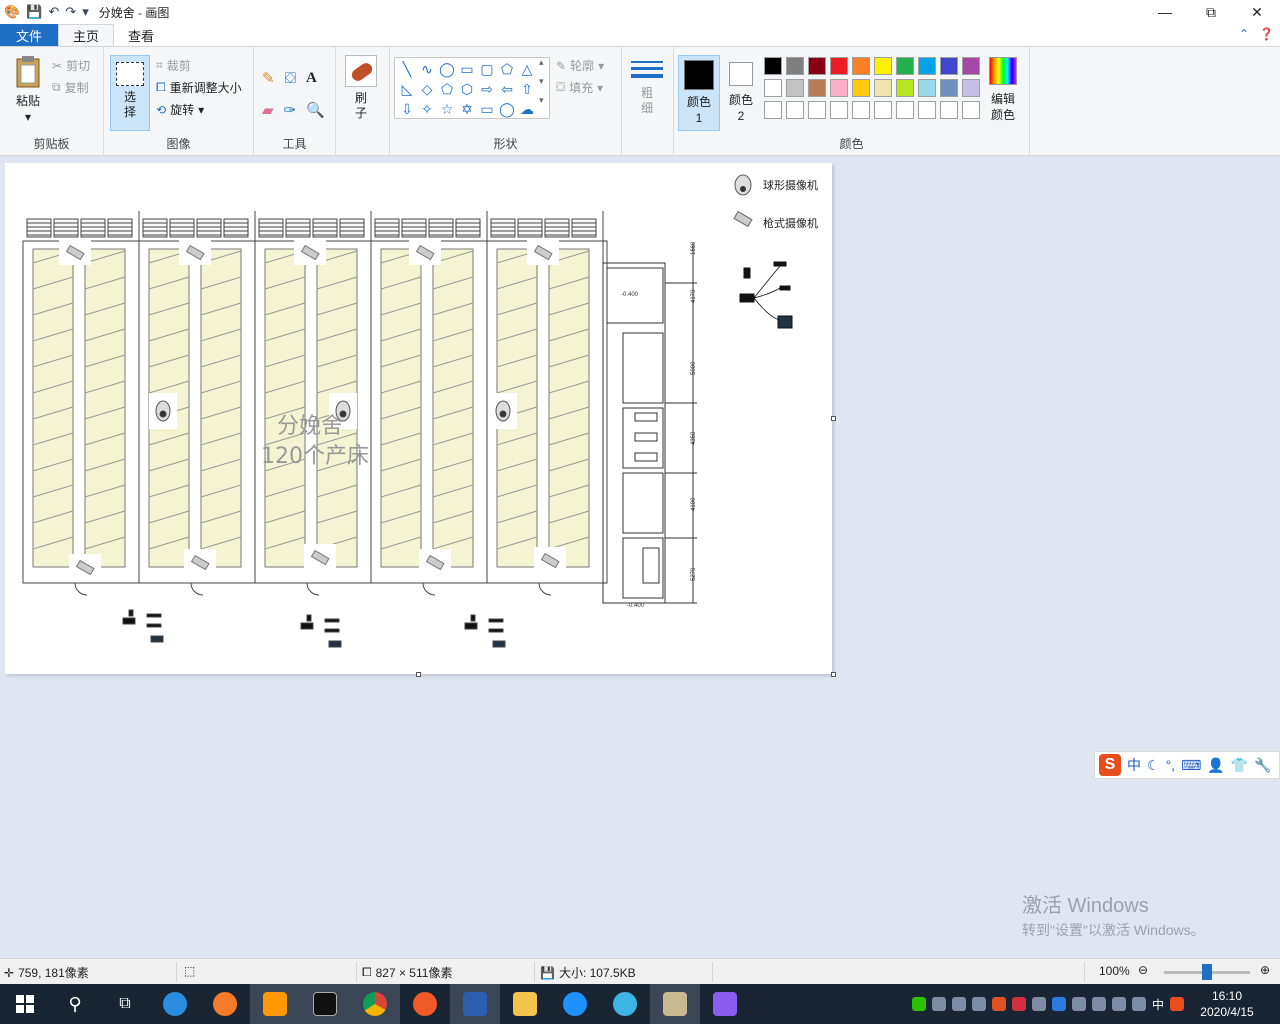 This screenshot has width=1280, height=1024. What do you see at coordinates (1138, 1004) in the screenshot?
I see `volume-muted-icon` at bounding box center [1138, 1004].